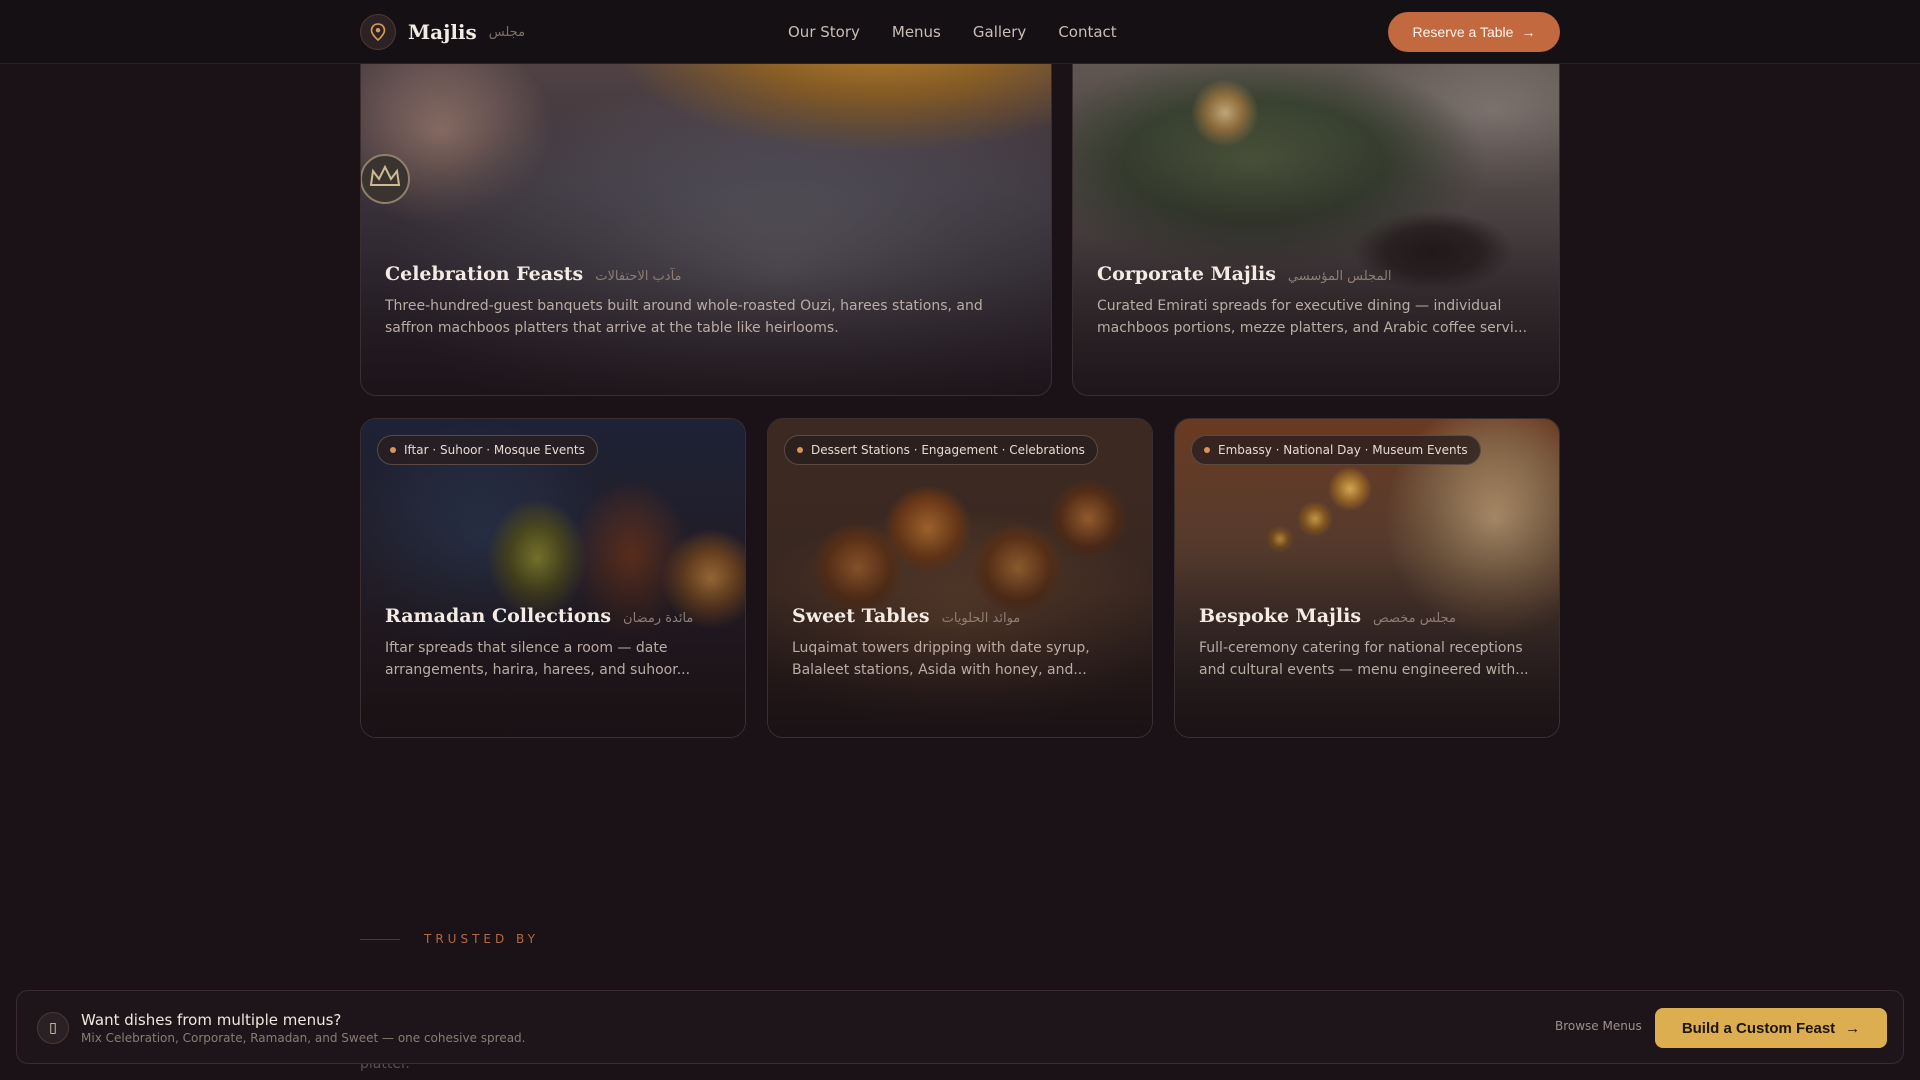 This screenshot has height=1080, width=1920. Describe the element at coordinates (507, 32) in the screenshot. I see `brand-arabic: مجلس` at that location.